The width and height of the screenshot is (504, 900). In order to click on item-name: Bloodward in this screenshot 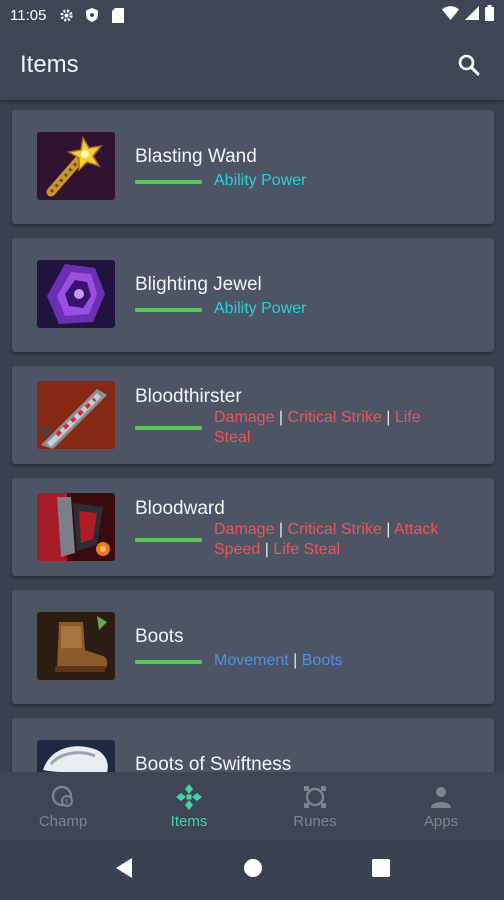, I will do `click(180, 508)`.